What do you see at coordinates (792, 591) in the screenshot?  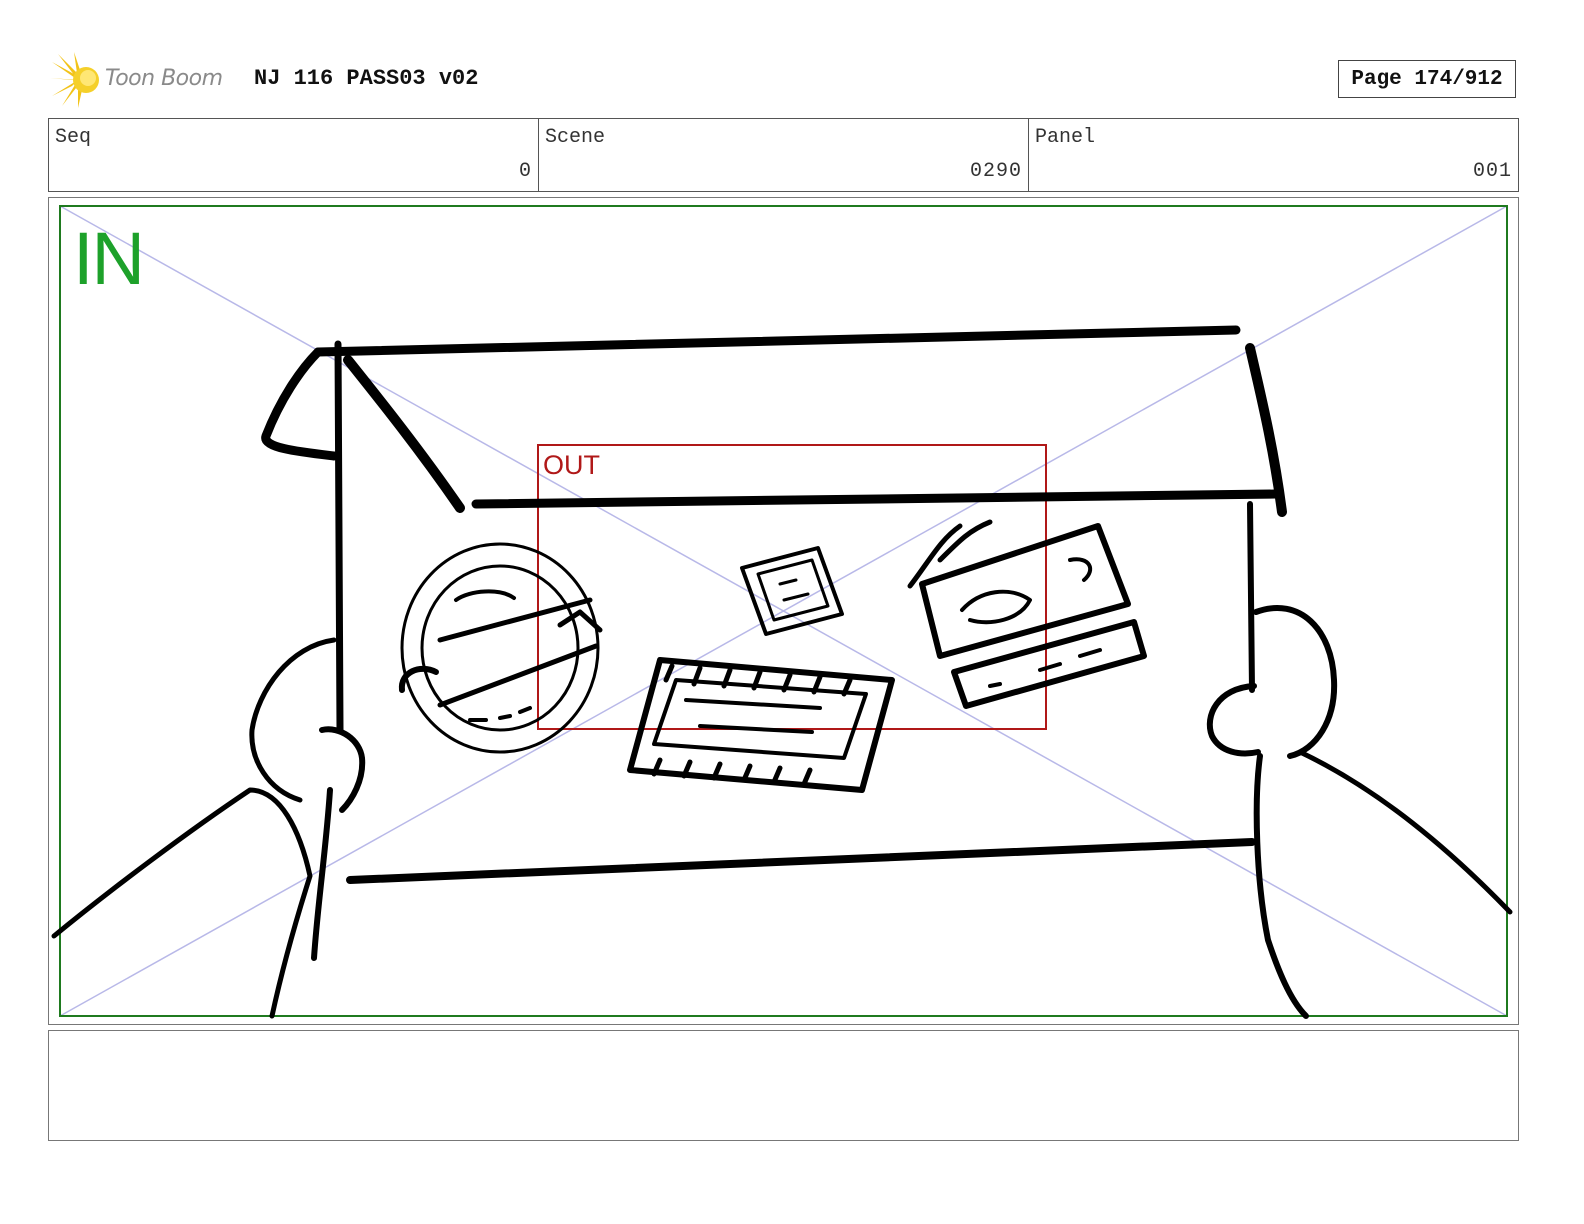 I see `square-stamp-sketch` at bounding box center [792, 591].